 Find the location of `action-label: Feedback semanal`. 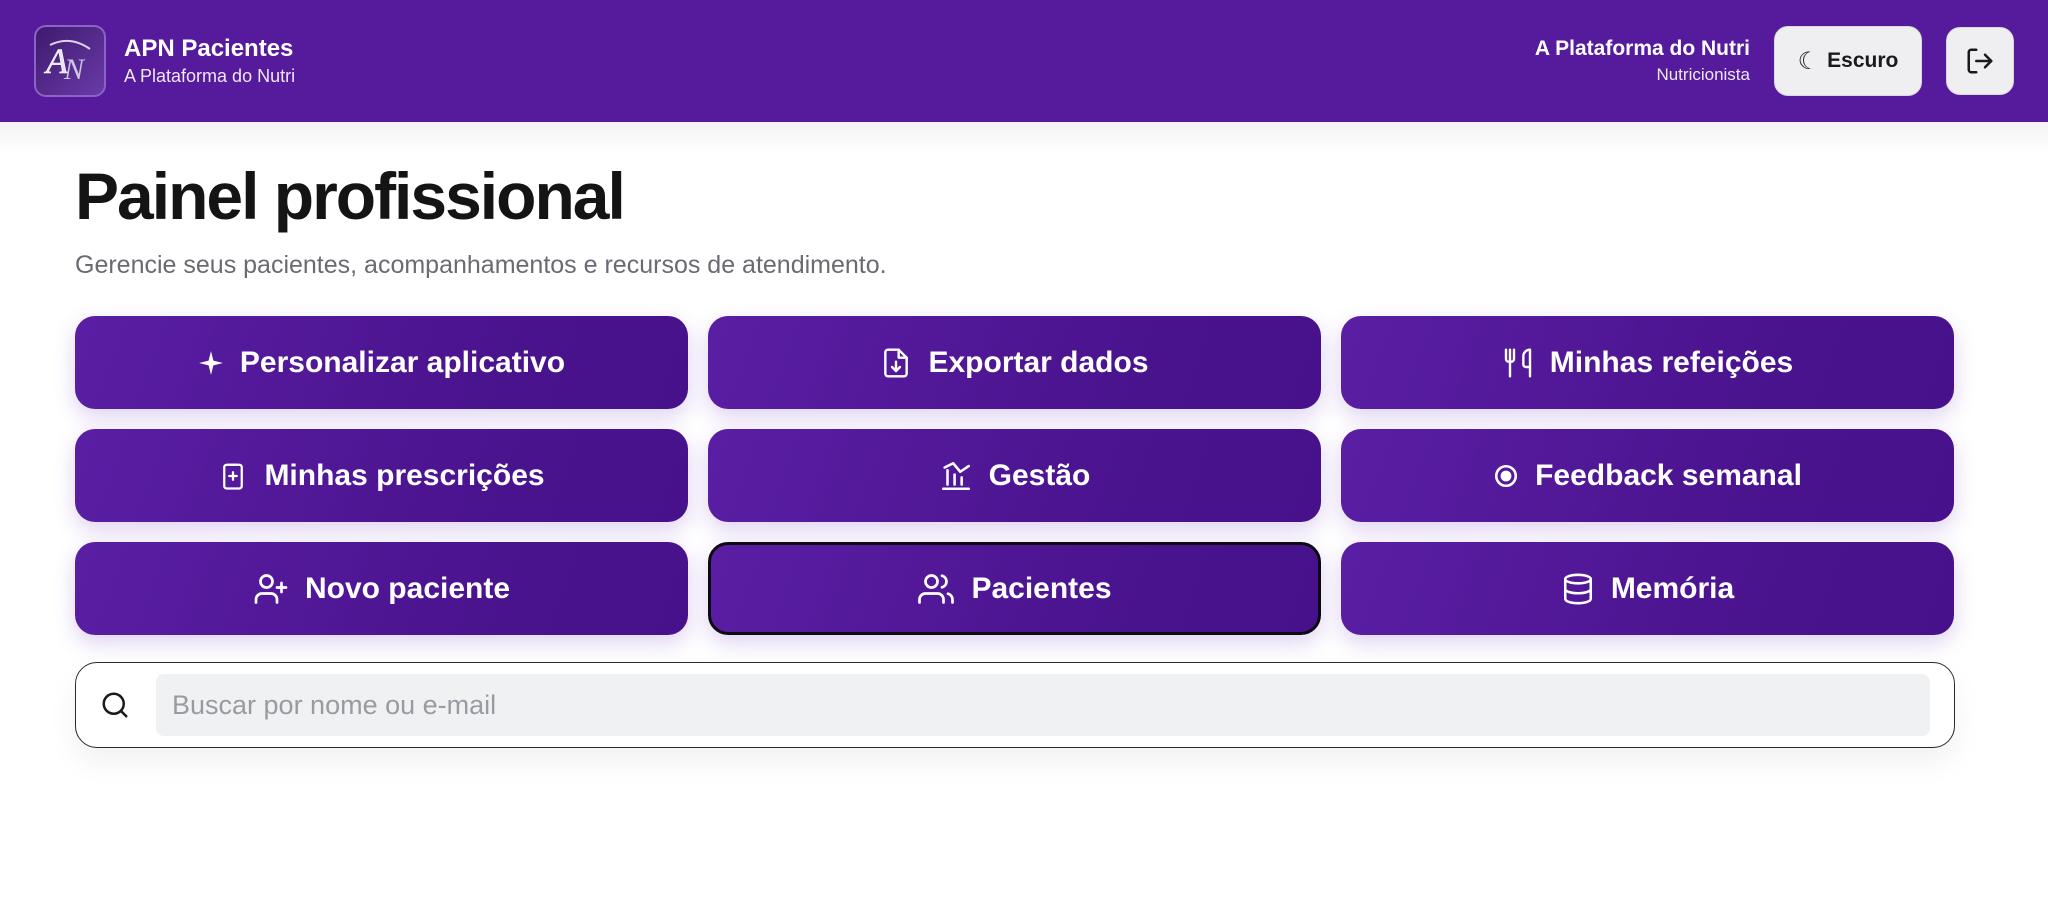

action-label: Feedback semanal is located at coordinates (1668, 475).